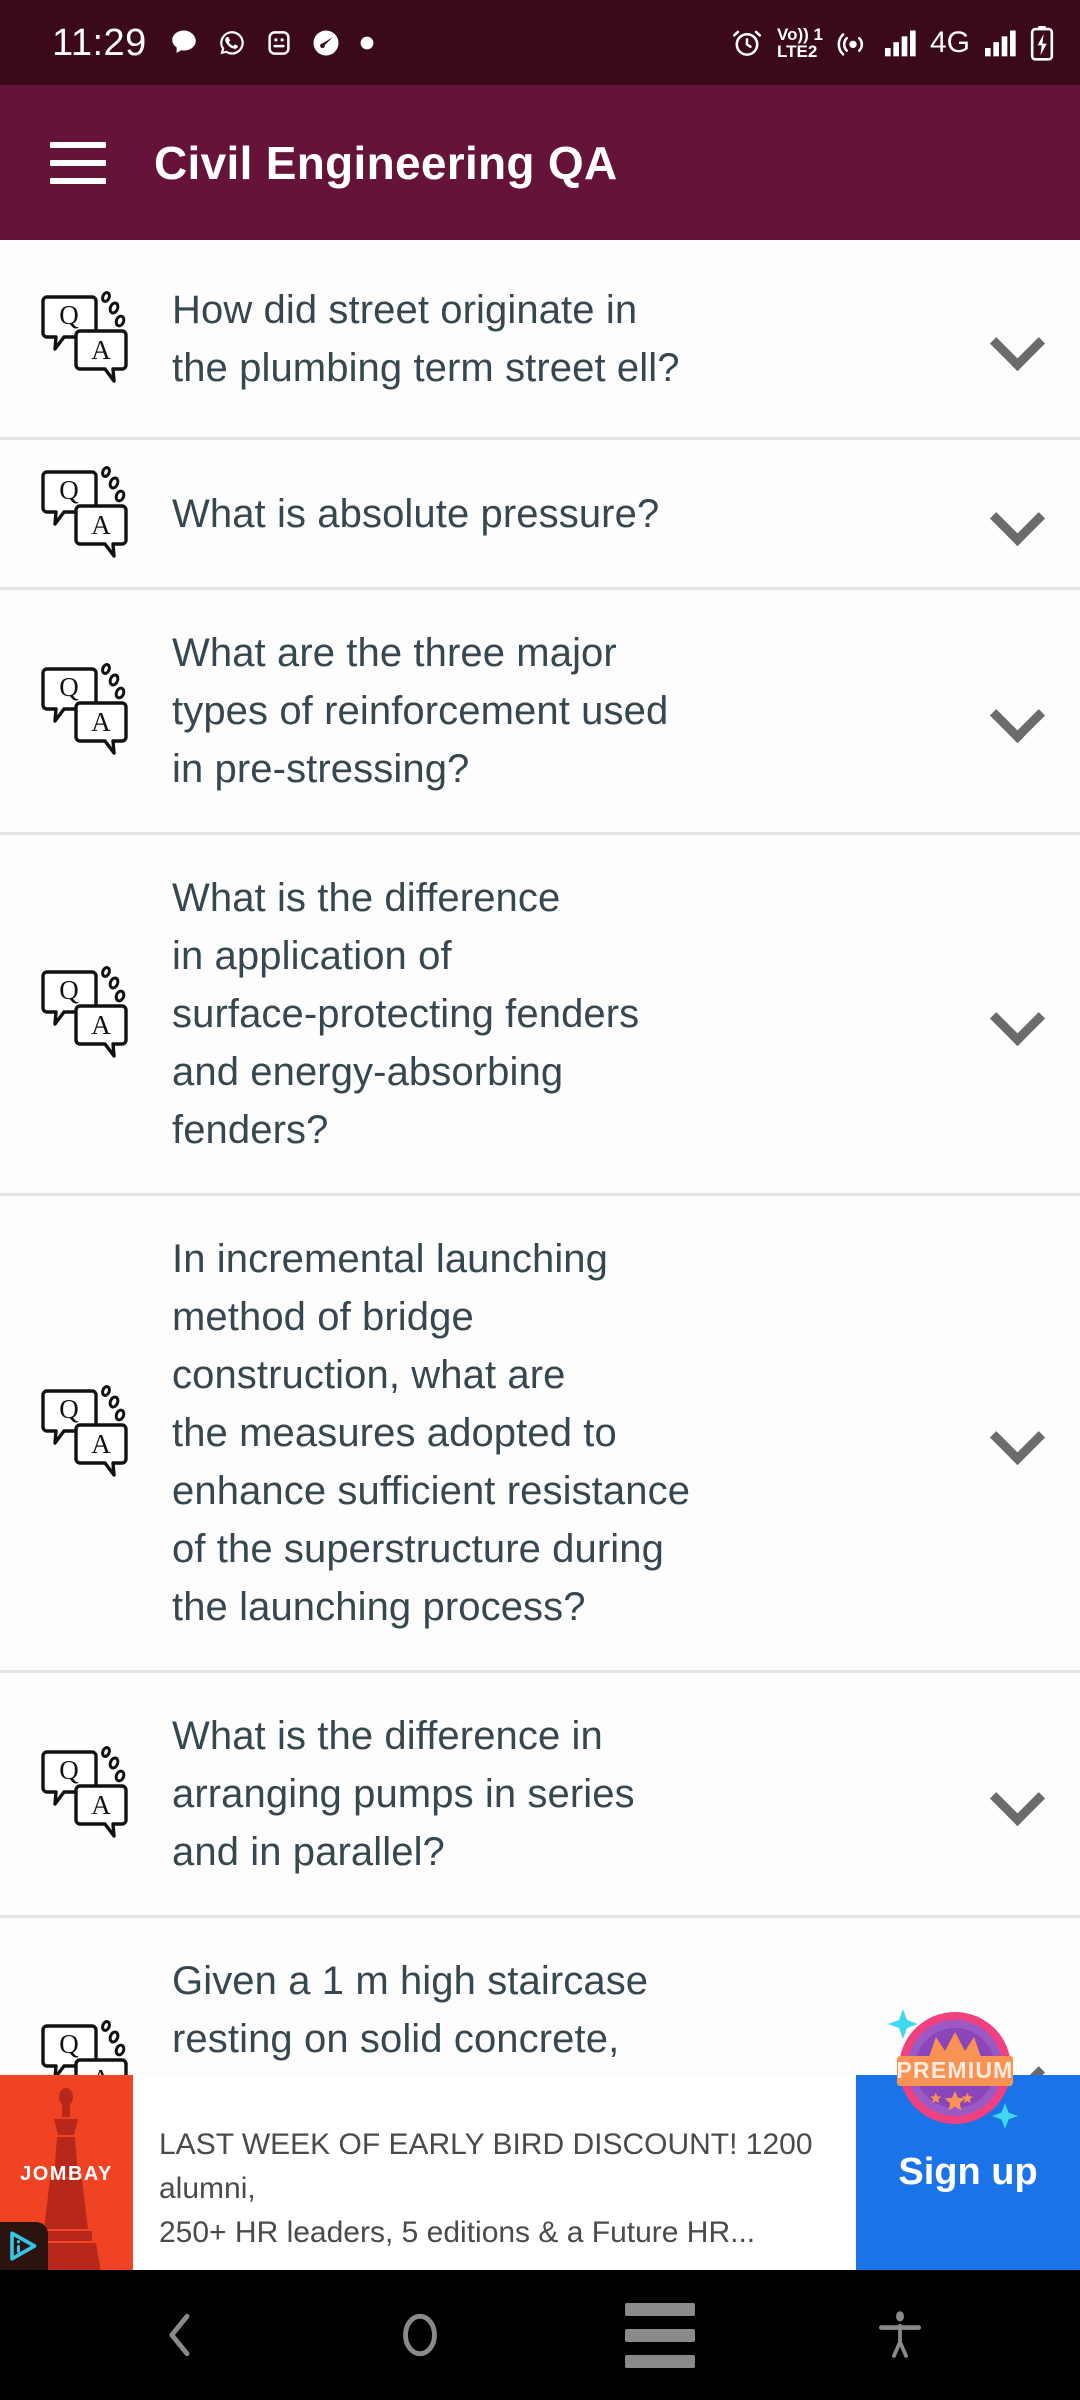 Image resolution: width=1080 pixels, height=2400 pixels. Describe the element at coordinates (1005, 2116) in the screenshot. I see `premium-sparkle-bottom` at that location.